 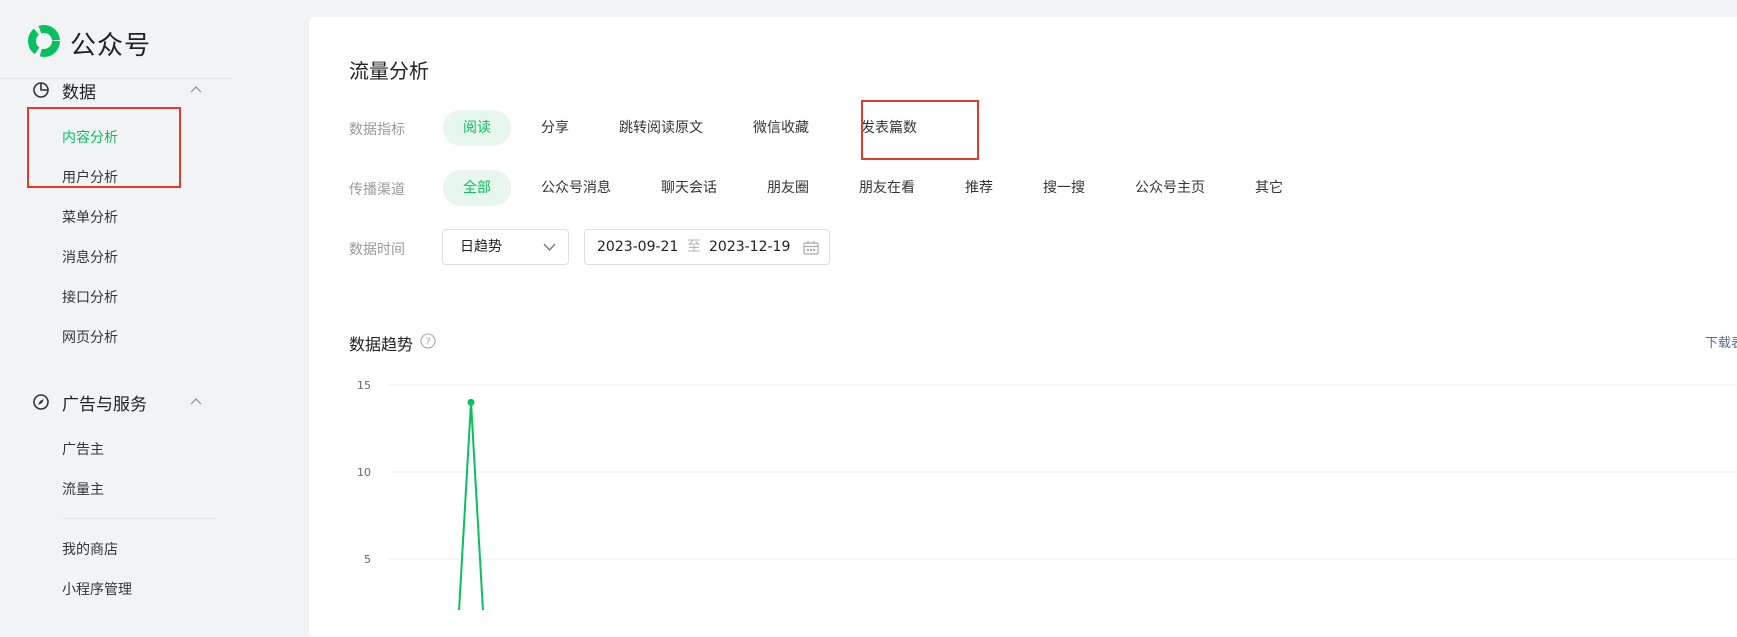 What do you see at coordinates (139, 518) in the screenshot?
I see `sidebar-divider` at bounding box center [139, 518].